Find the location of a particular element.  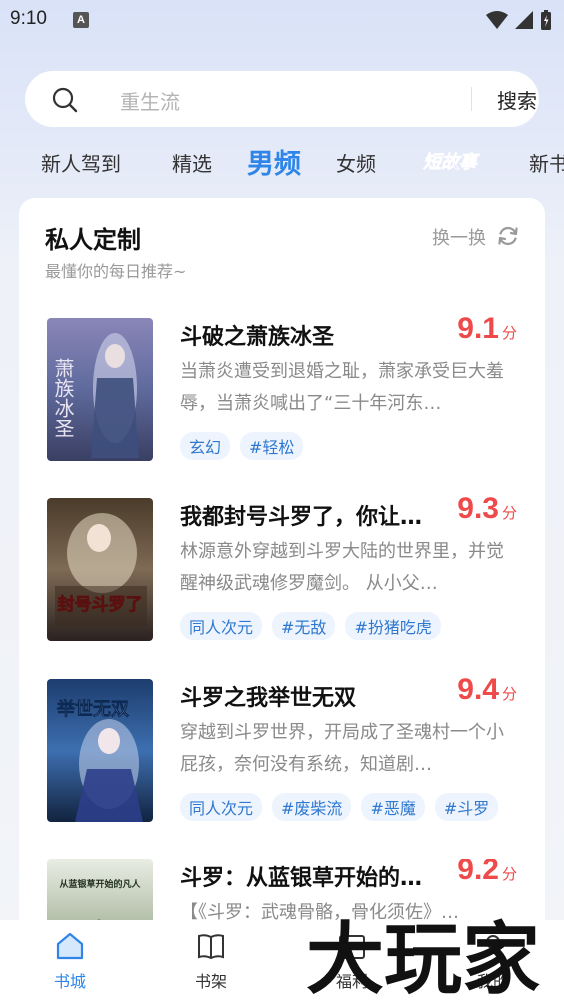

category-tabs: 新人驾到 精选 男频 女频 短故事 新书 is located at coordinates (282, 162).